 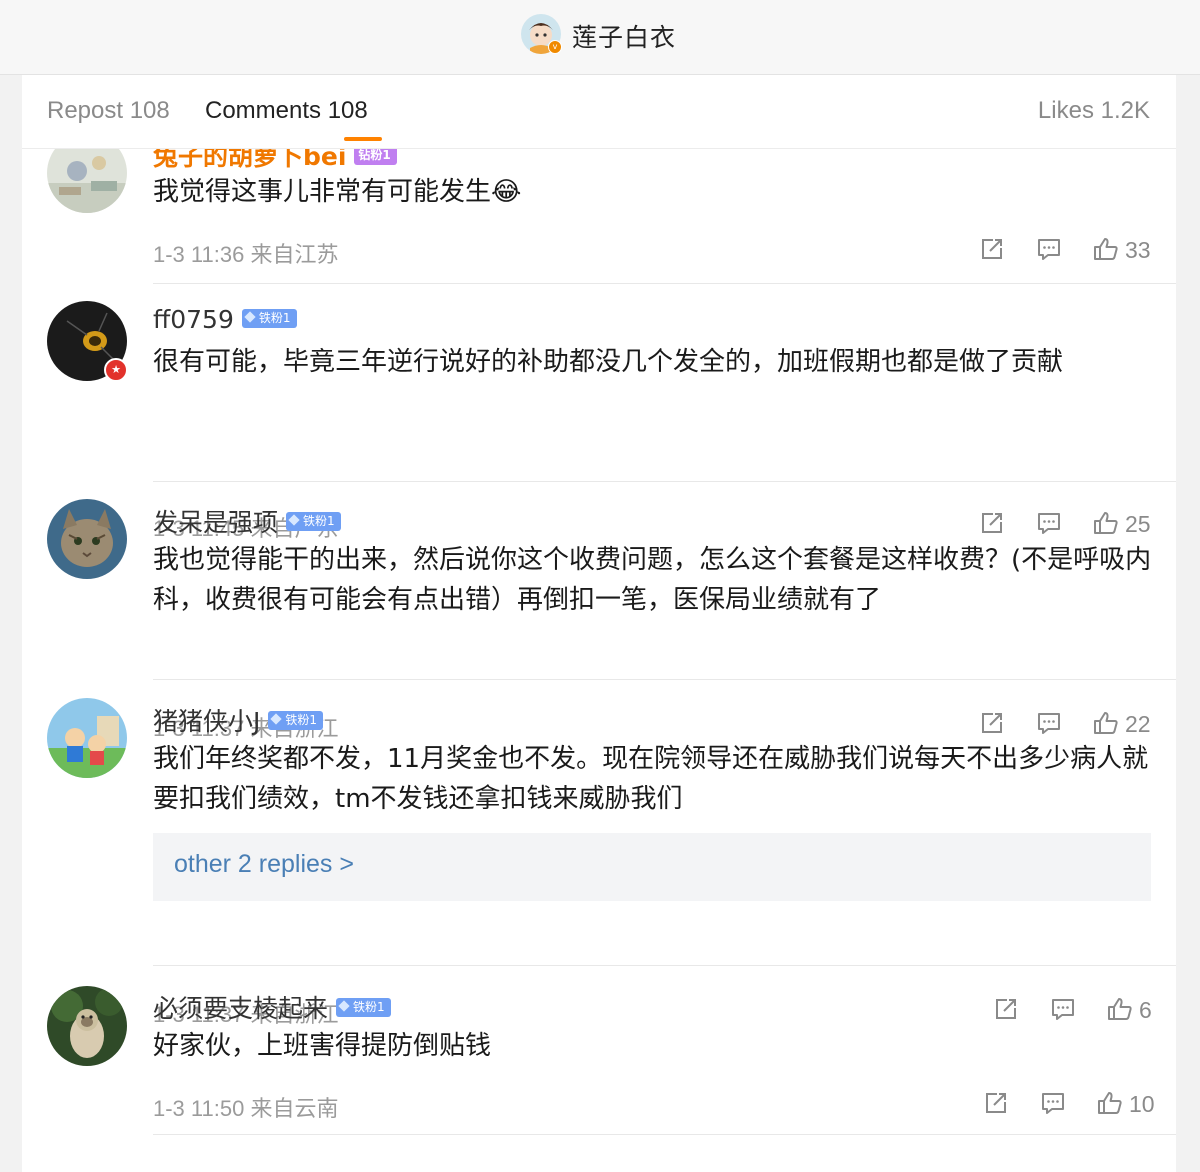 I want to click on fan-badge-label: 钻粉1, so click(x=374, y=154).